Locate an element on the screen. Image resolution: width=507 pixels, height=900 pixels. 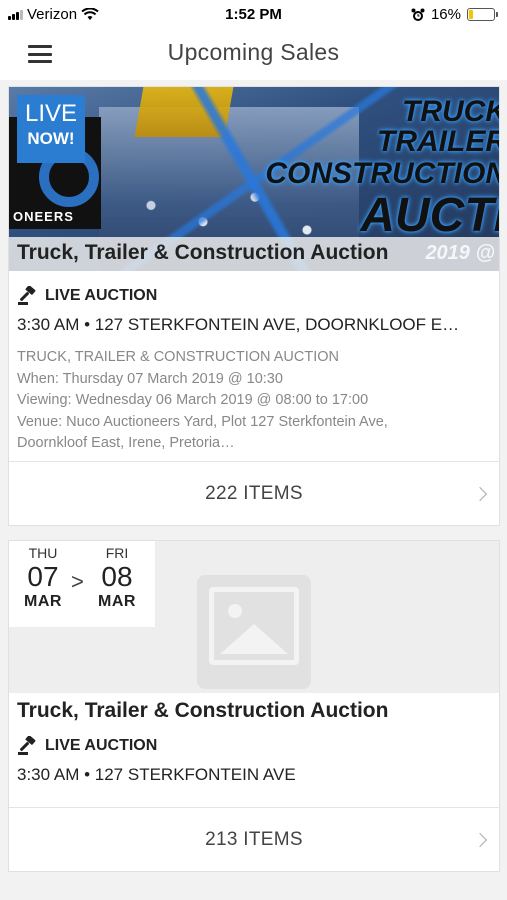
image-placeholder-icon is located at coordinates (254, 632).